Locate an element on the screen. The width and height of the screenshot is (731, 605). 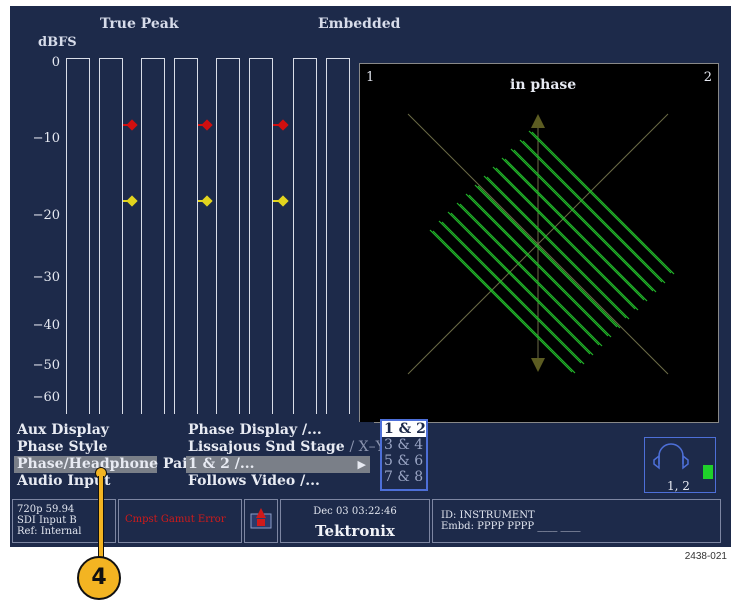
y-tick-20: −20 is located at coordinates (46, 215).